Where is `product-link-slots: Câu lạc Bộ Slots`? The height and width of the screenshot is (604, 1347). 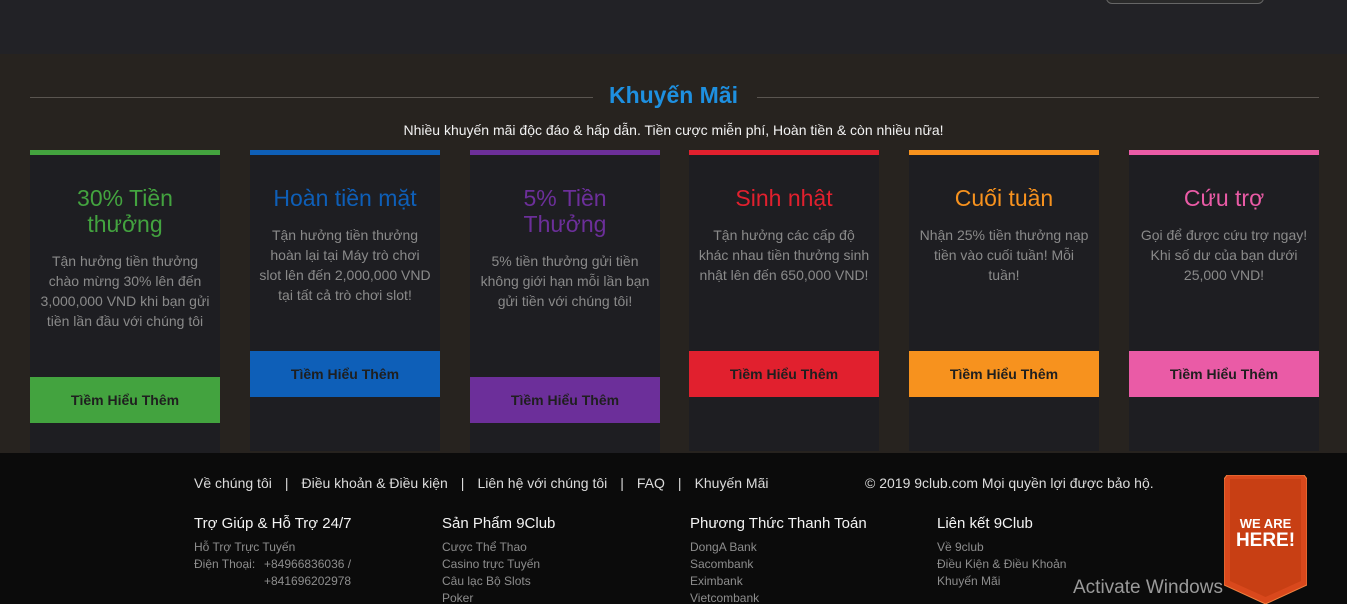
product-link-slots: Câu lạc Bộ Slots is located at coordinates (498, 581).